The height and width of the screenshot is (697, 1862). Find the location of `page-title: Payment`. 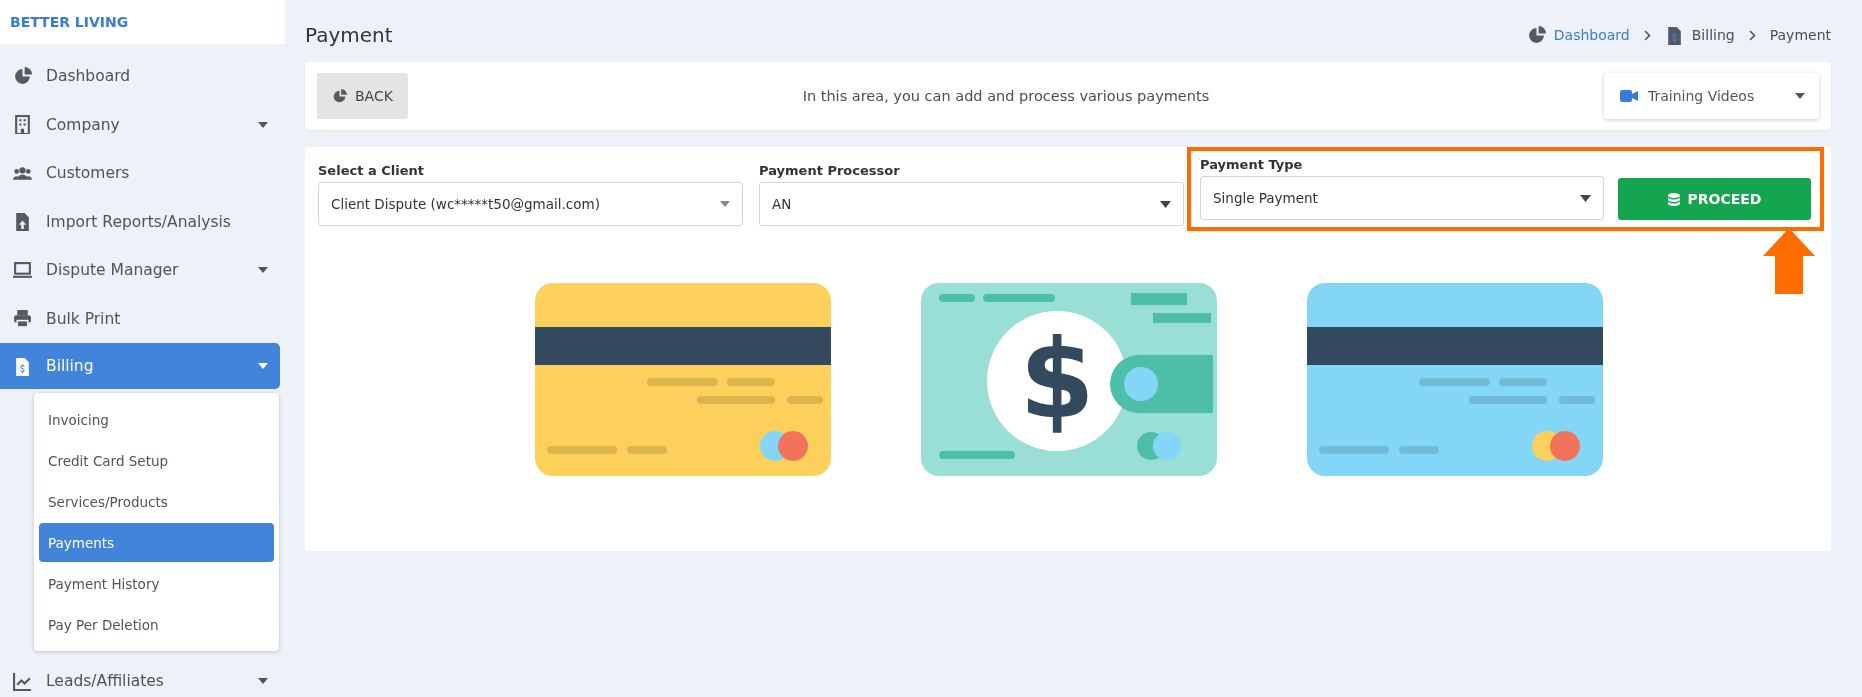

page-title: Payment is located at coordinates (349, 35).